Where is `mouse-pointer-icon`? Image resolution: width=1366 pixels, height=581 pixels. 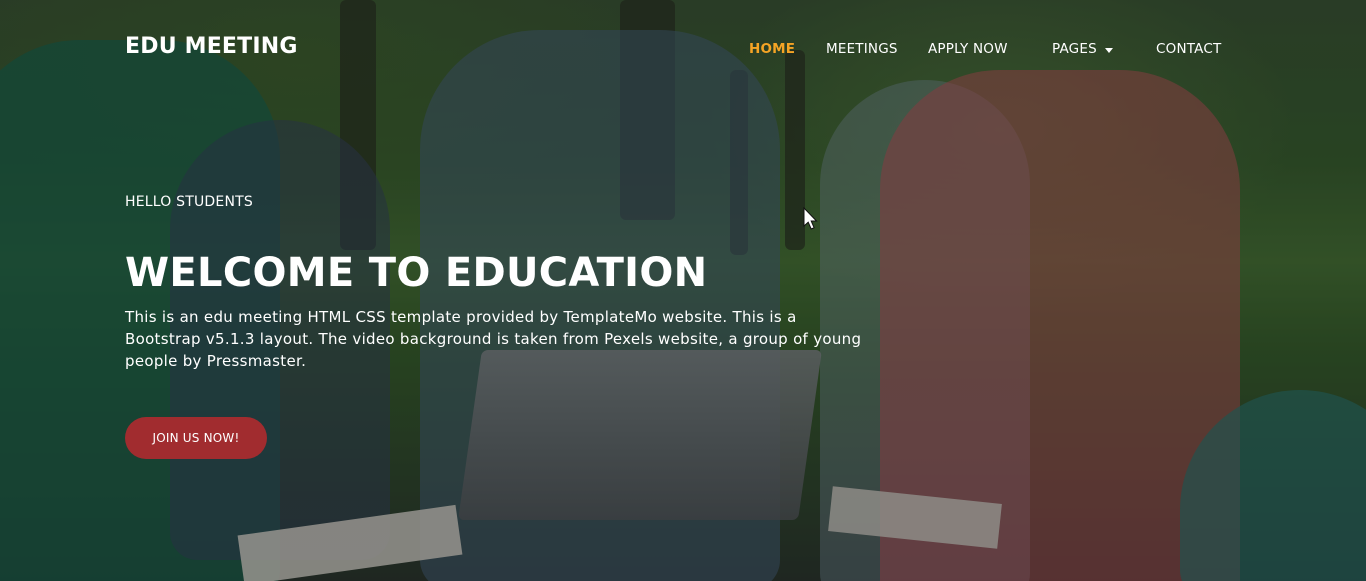 mouse-pointer-icon is located at coordinates (810, 218).